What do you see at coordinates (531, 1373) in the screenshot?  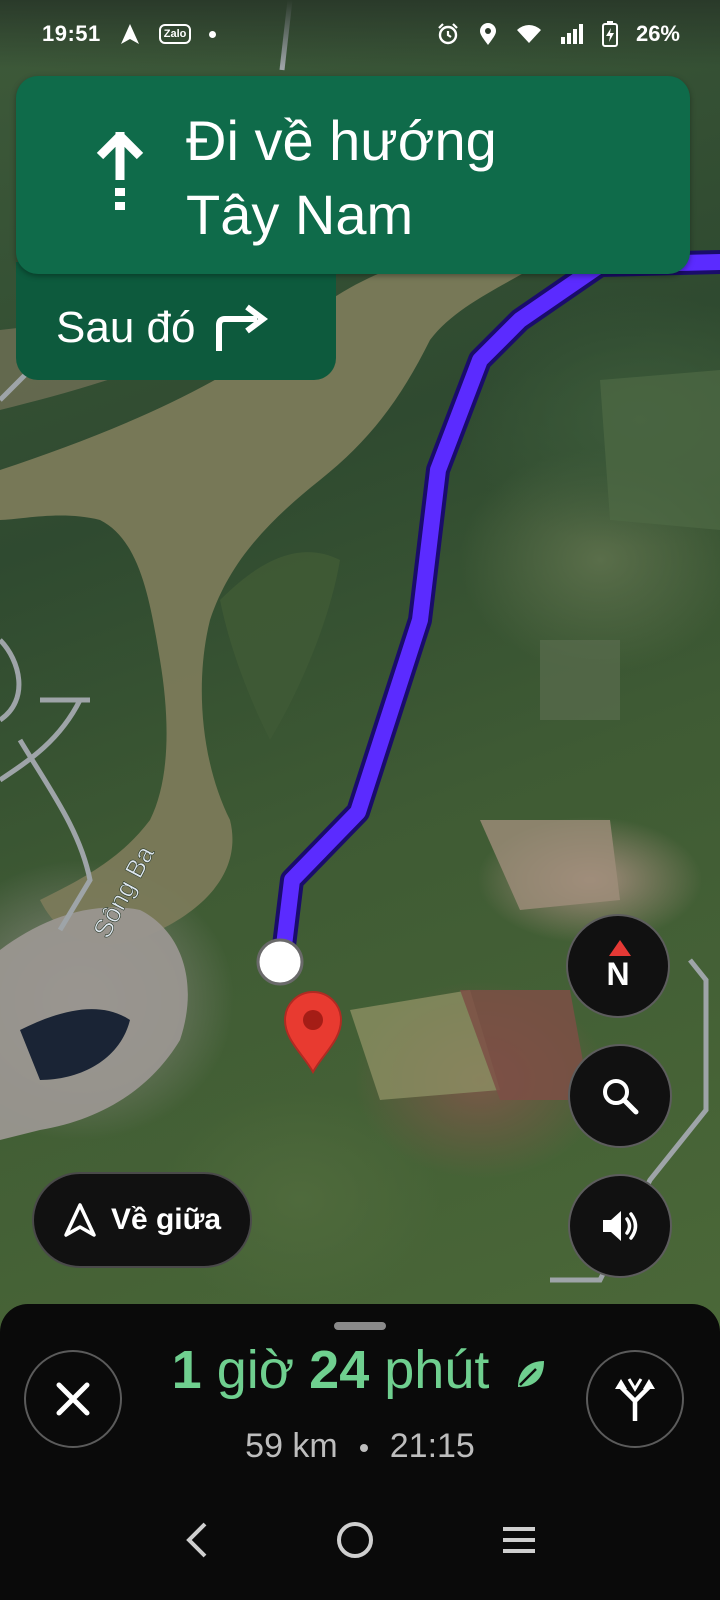 I see `eco-leaf-icon` at bounding box center [531, 1373].